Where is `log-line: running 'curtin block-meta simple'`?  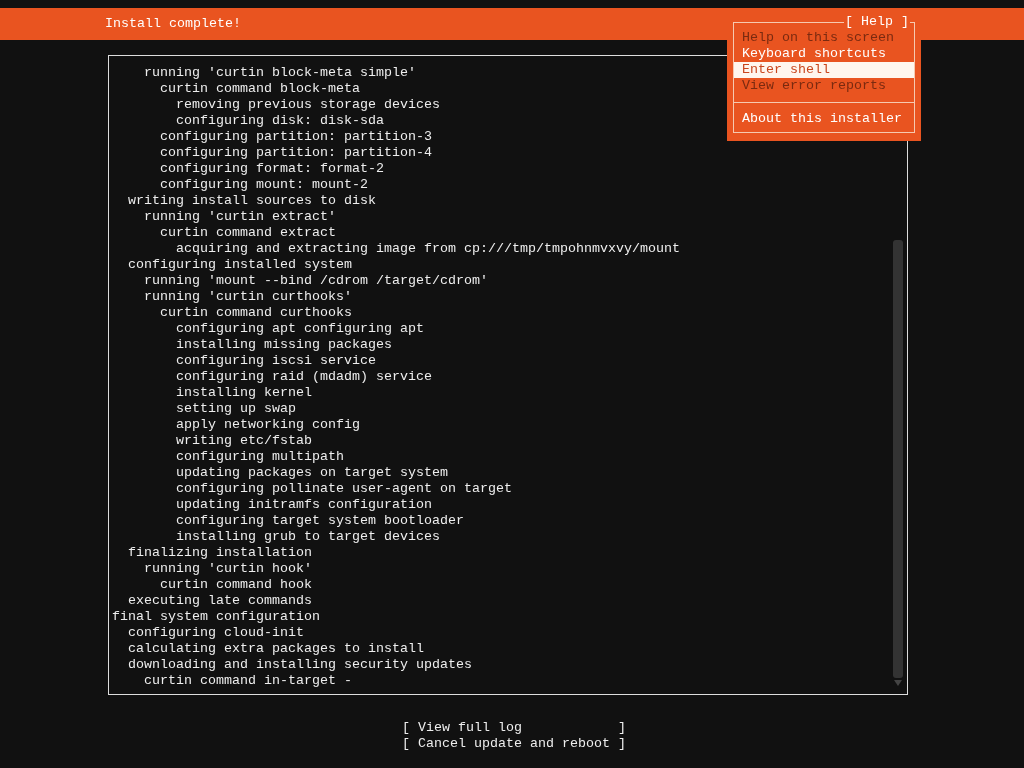 log-line: running 'curtin block-meta simple' is located at coordinates (280, 73).